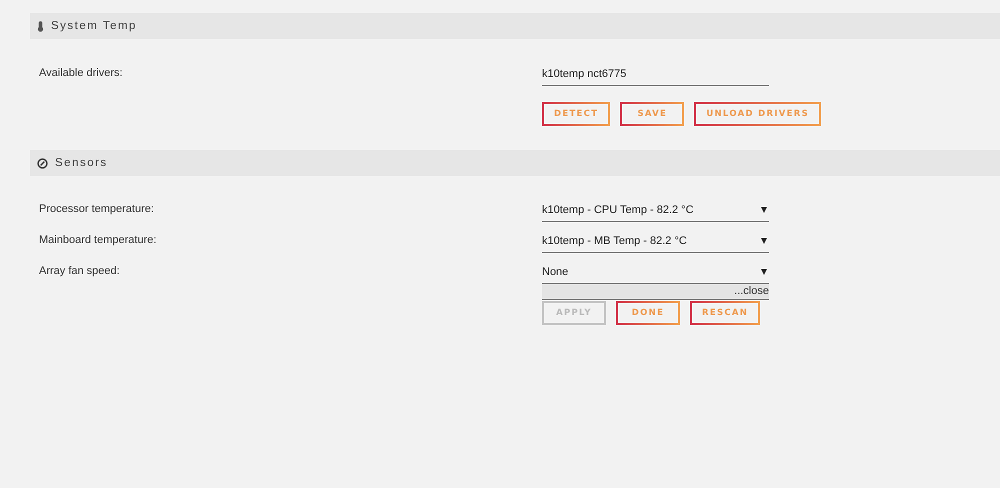  I want to click on action-button: DETECT, so click(576, 114).